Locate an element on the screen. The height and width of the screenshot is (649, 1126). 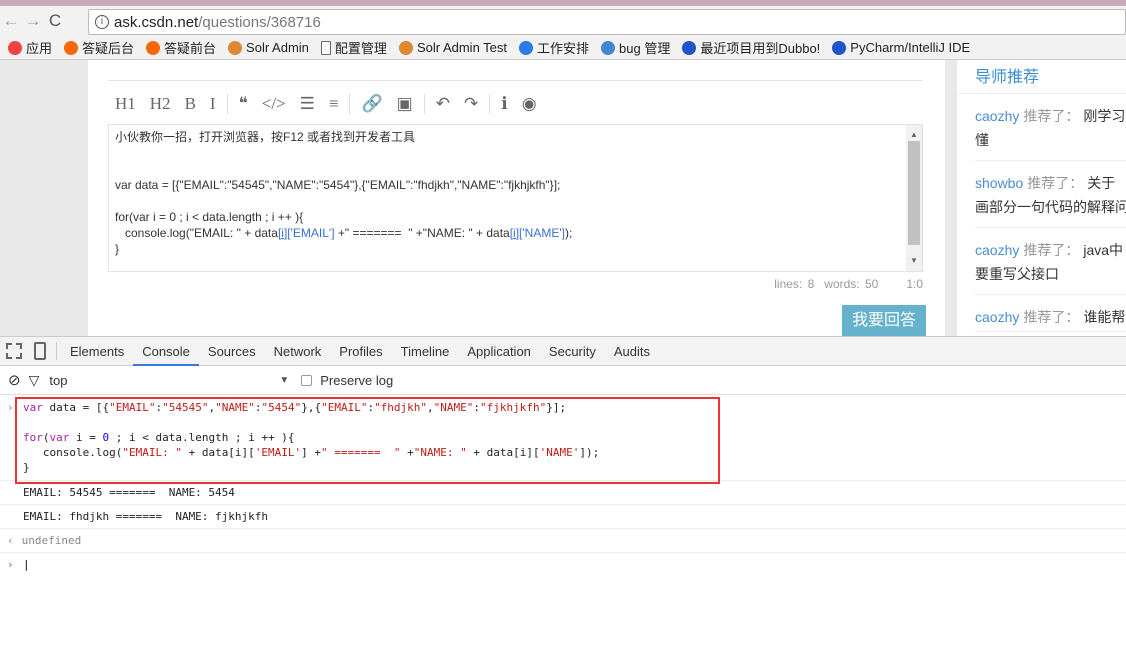
undo-icon: ↶ is located at coordinates (443, 104).